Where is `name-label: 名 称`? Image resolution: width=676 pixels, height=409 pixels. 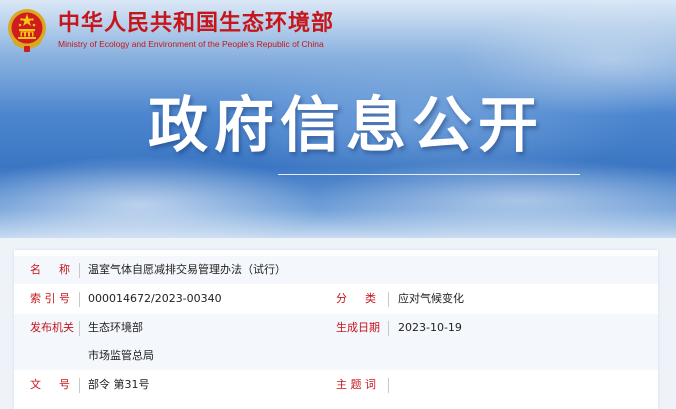
name-label: 名 称 is located at coordinates (50, 269).